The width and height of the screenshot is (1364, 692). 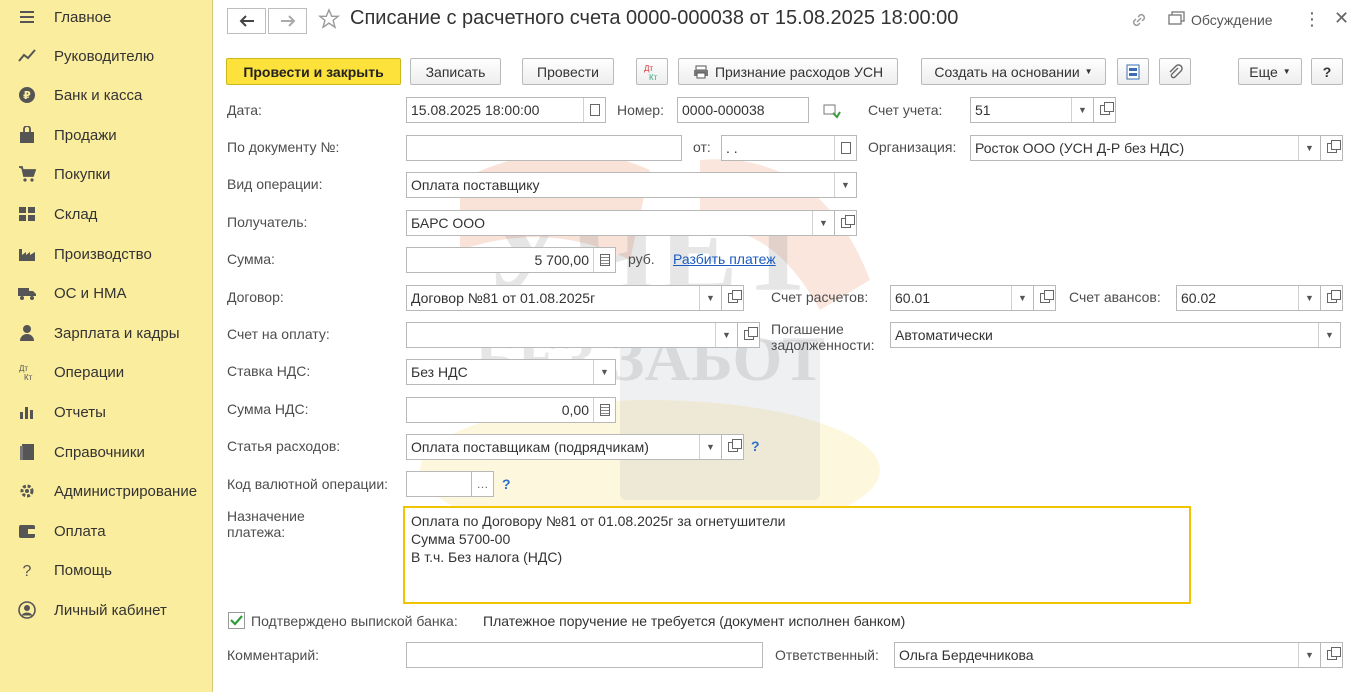 I want to click on sidebar-item: Продажи, so click(x=106, y=135).